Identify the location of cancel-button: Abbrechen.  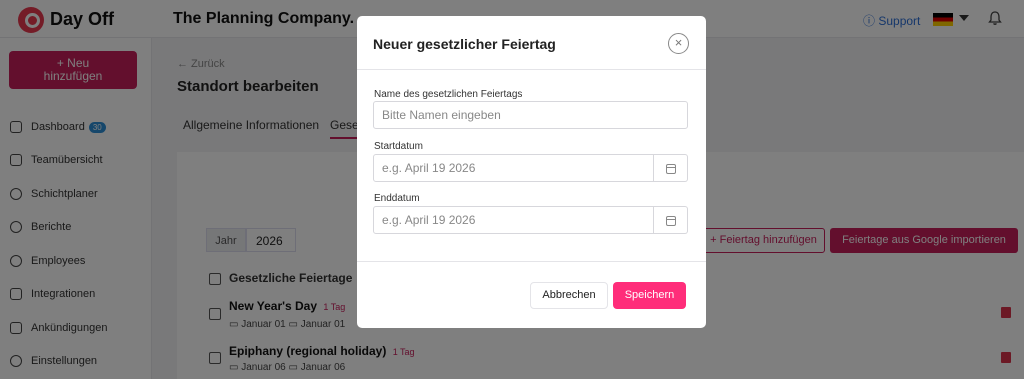
(569, 295).